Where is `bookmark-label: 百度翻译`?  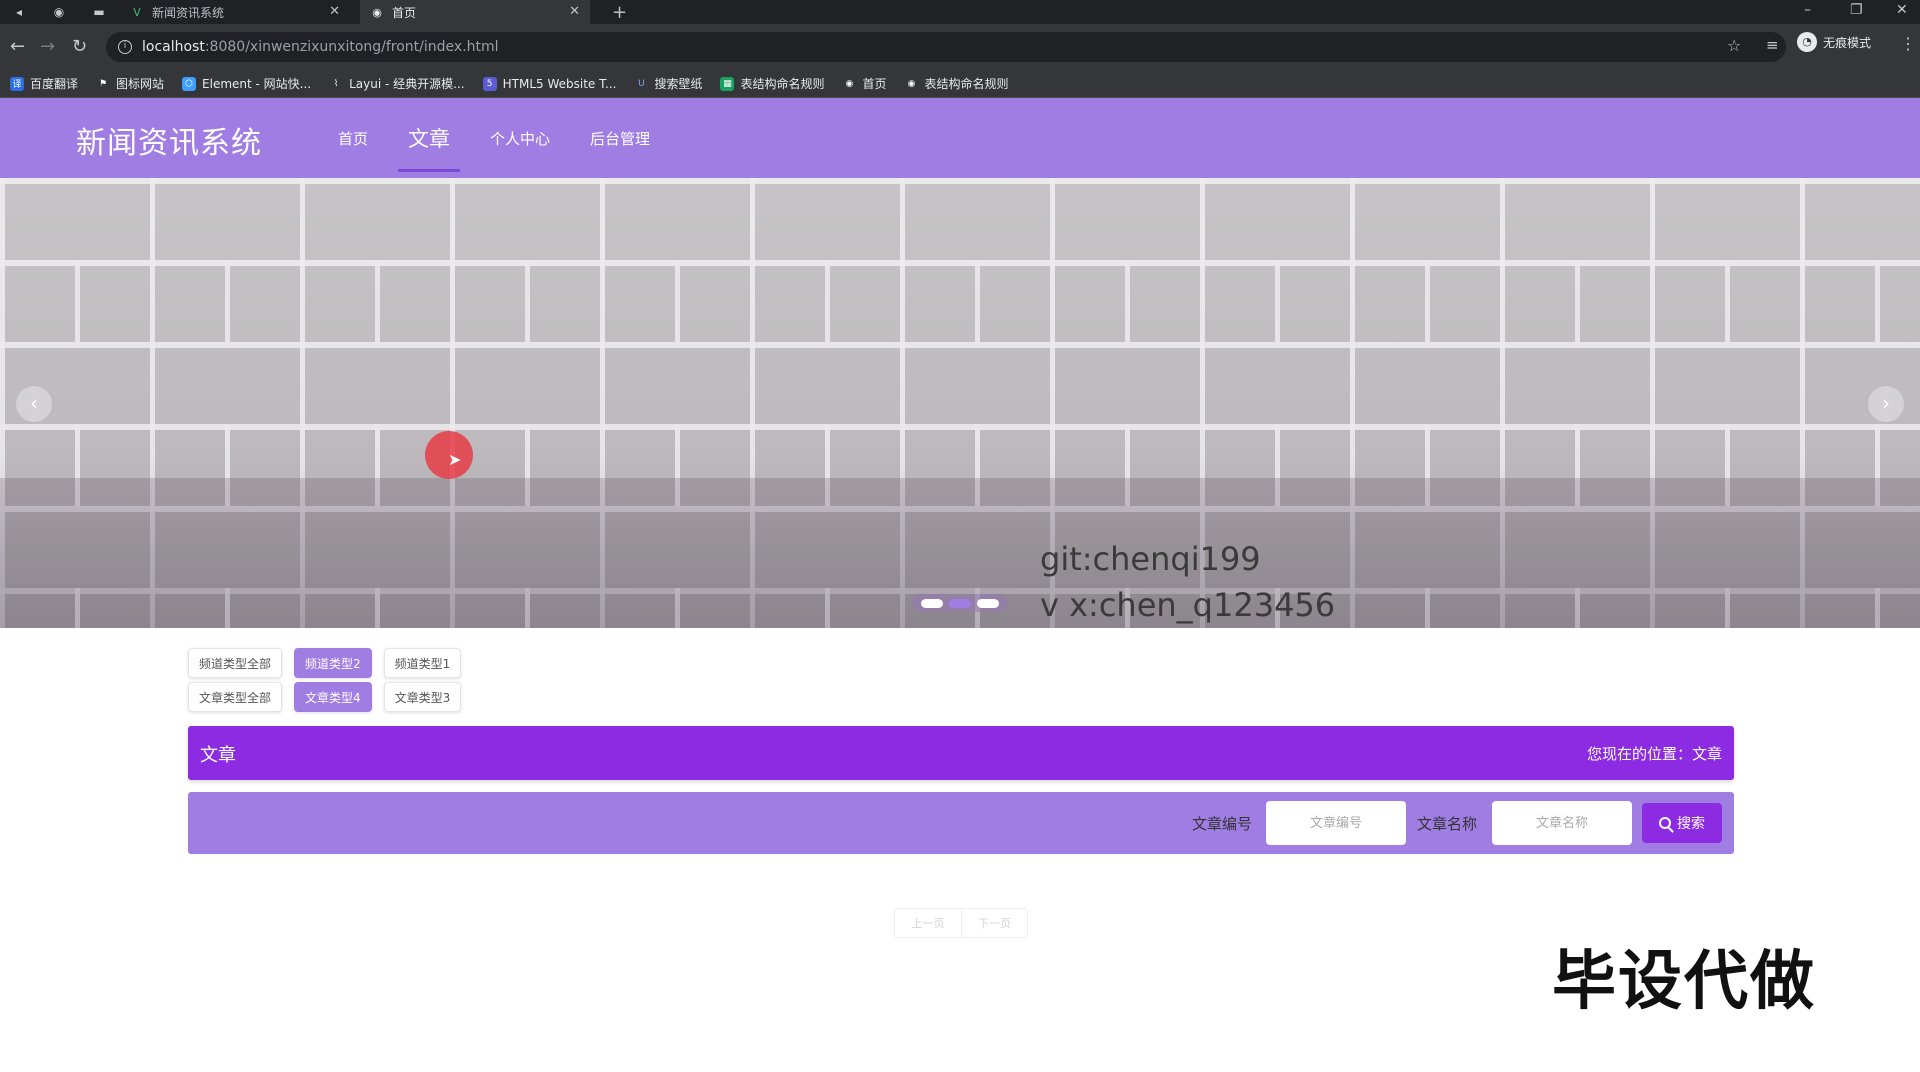 bookmark-label: 百度翻译 is located at coordinates (54, 84).